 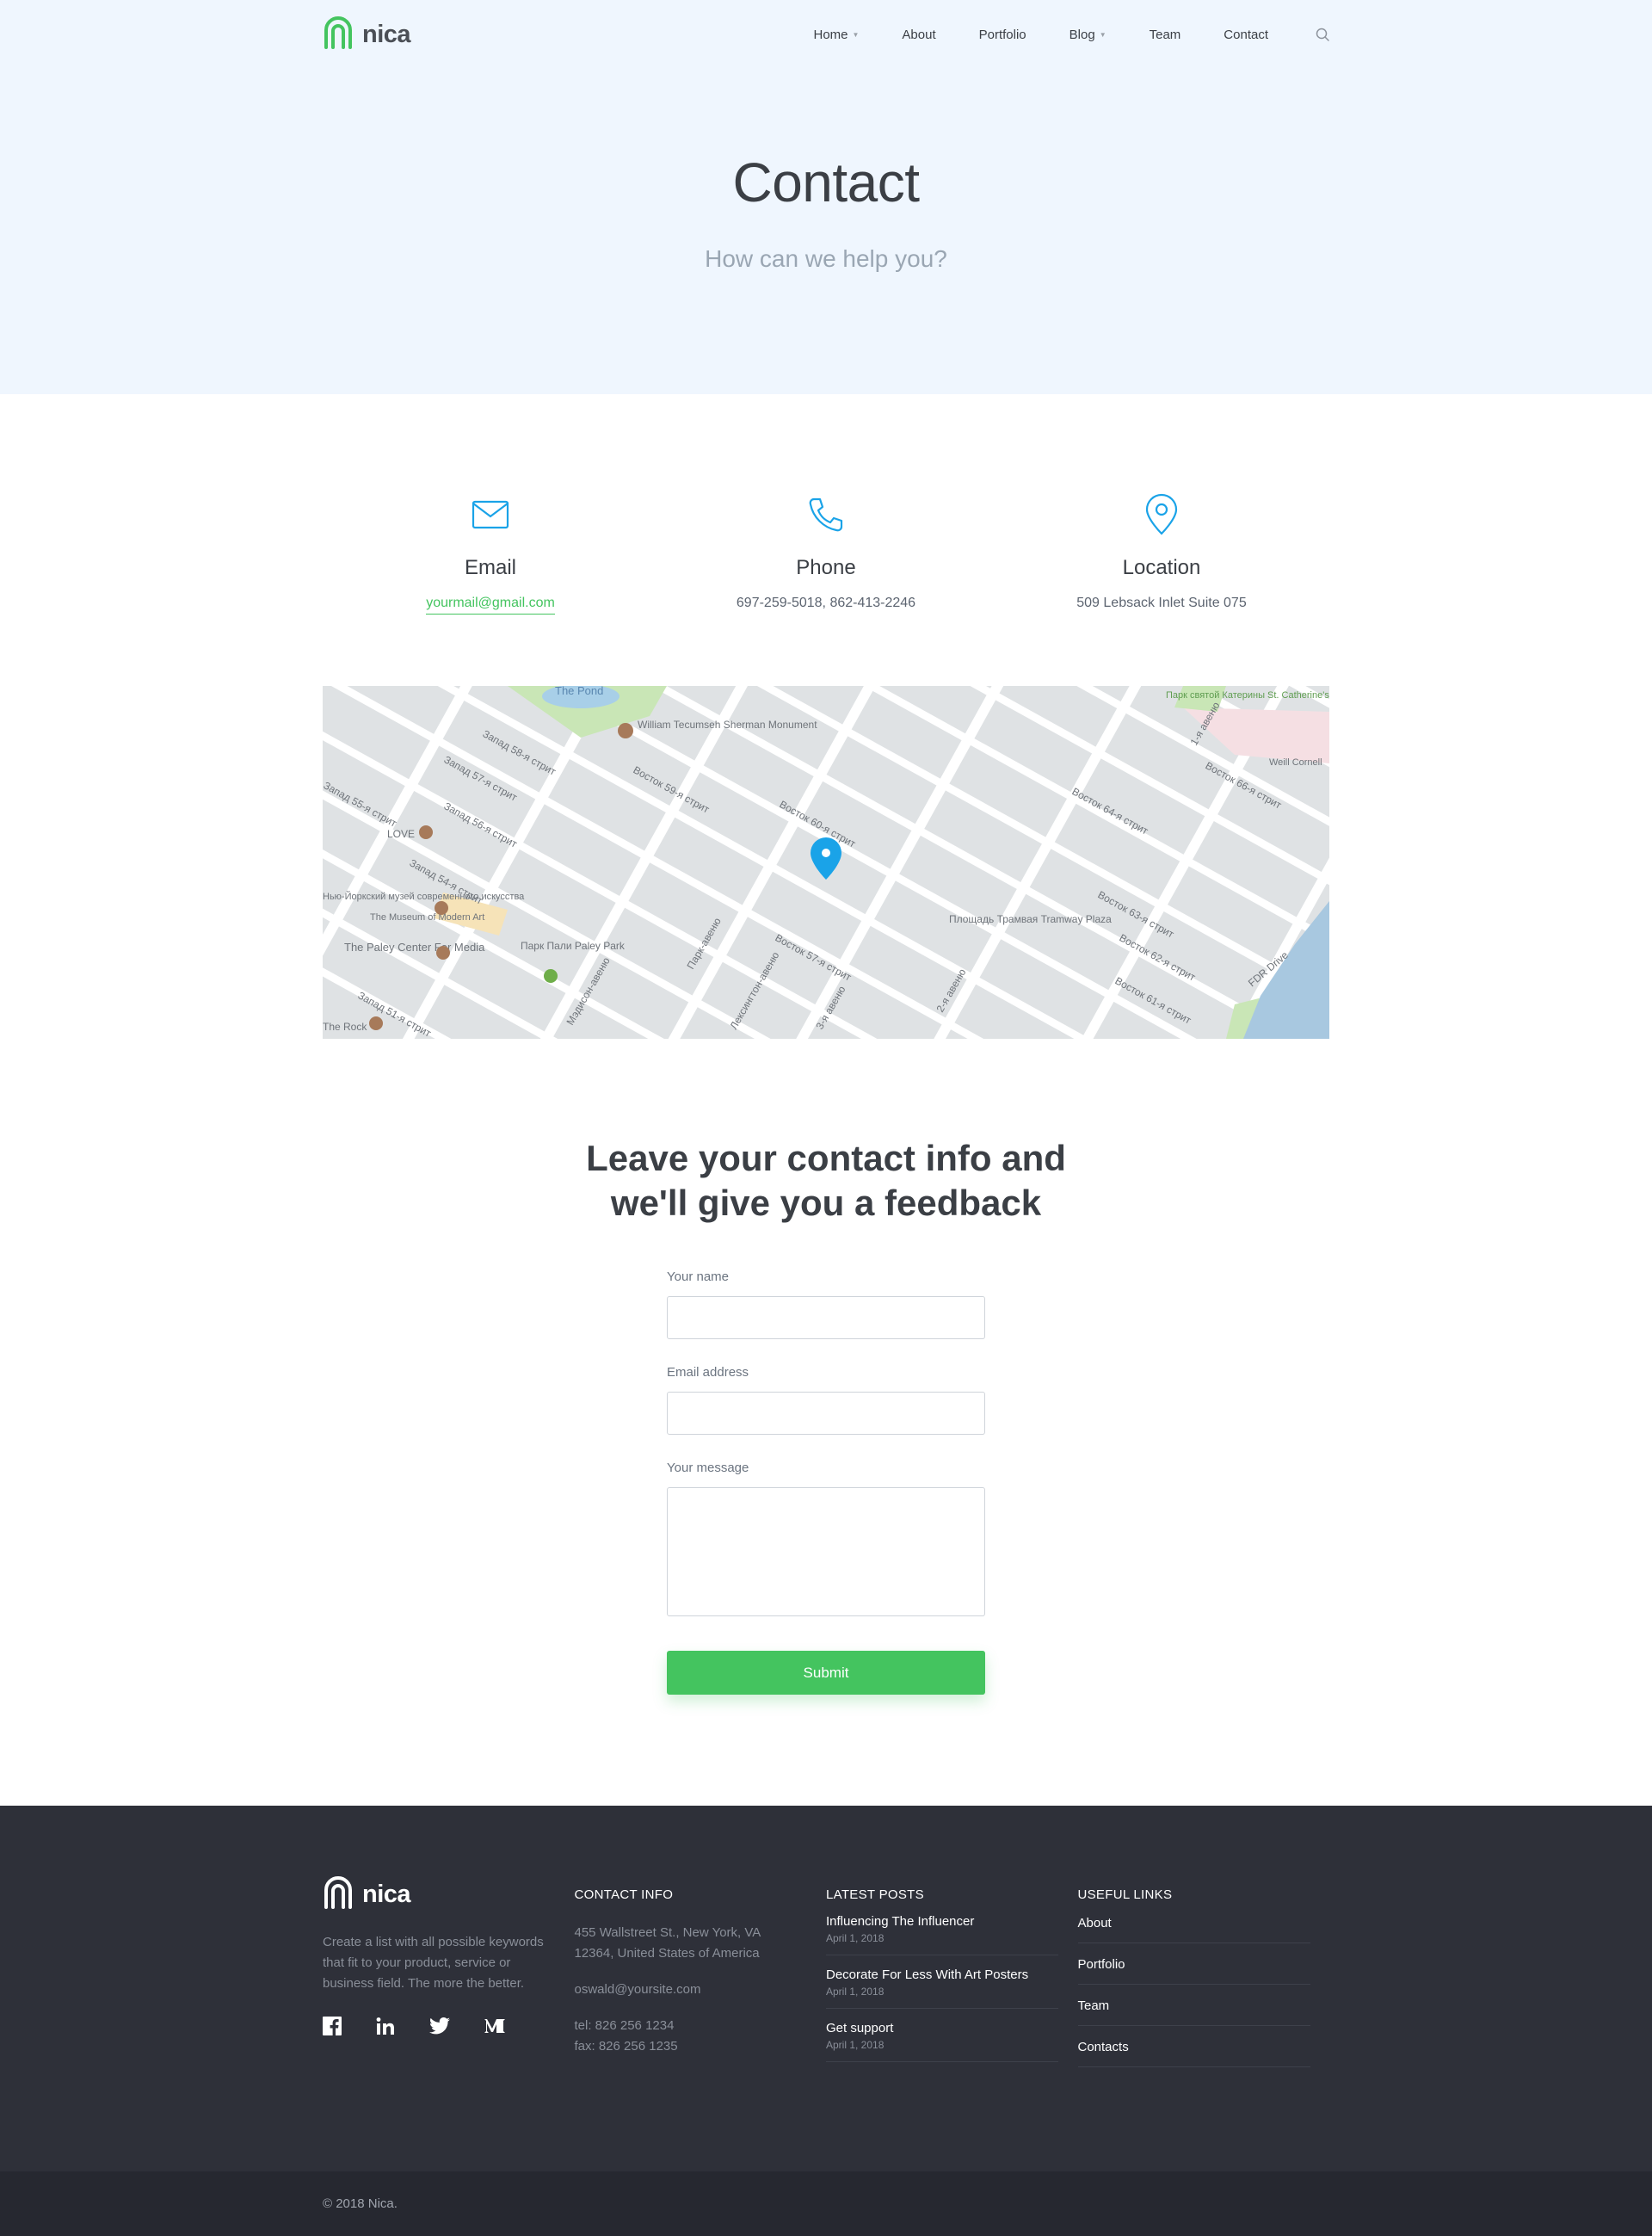 I want to click on map-label: The Pond, so click(x=579, y=691).